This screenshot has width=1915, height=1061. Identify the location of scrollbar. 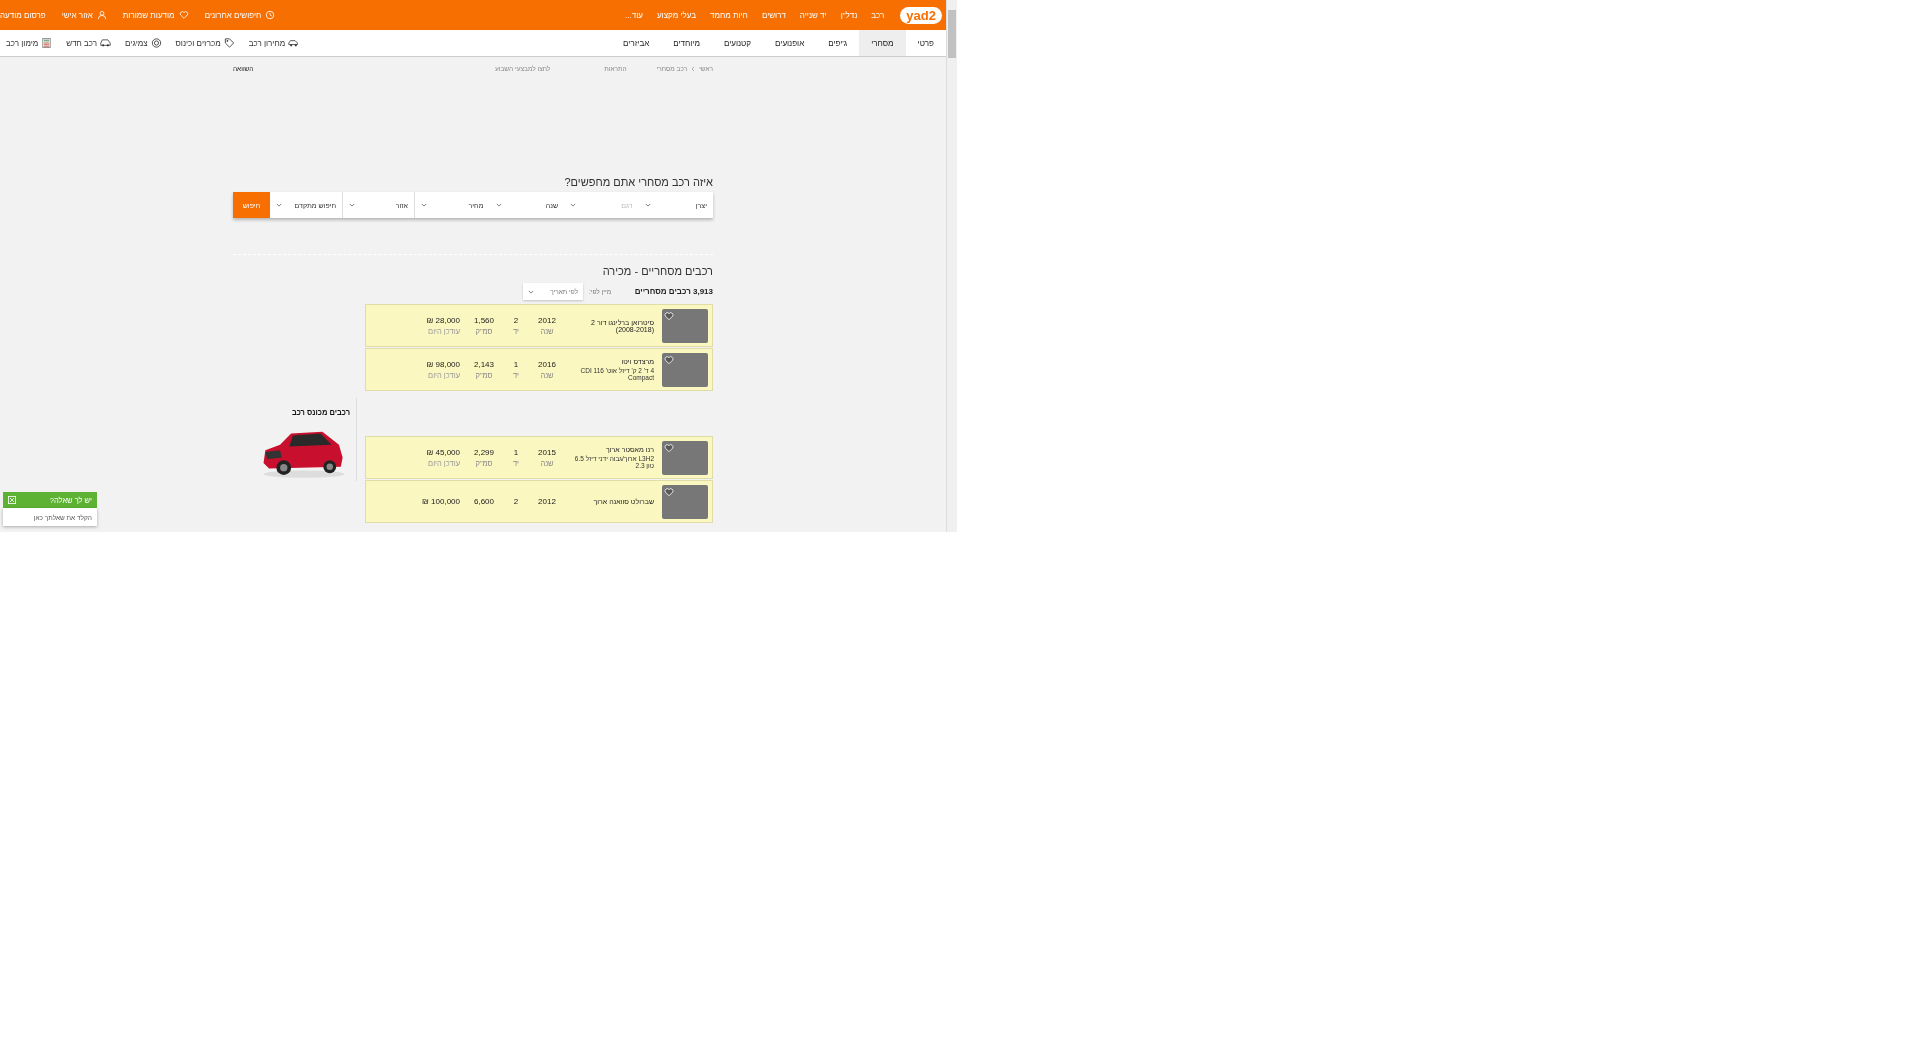
(951, 266).